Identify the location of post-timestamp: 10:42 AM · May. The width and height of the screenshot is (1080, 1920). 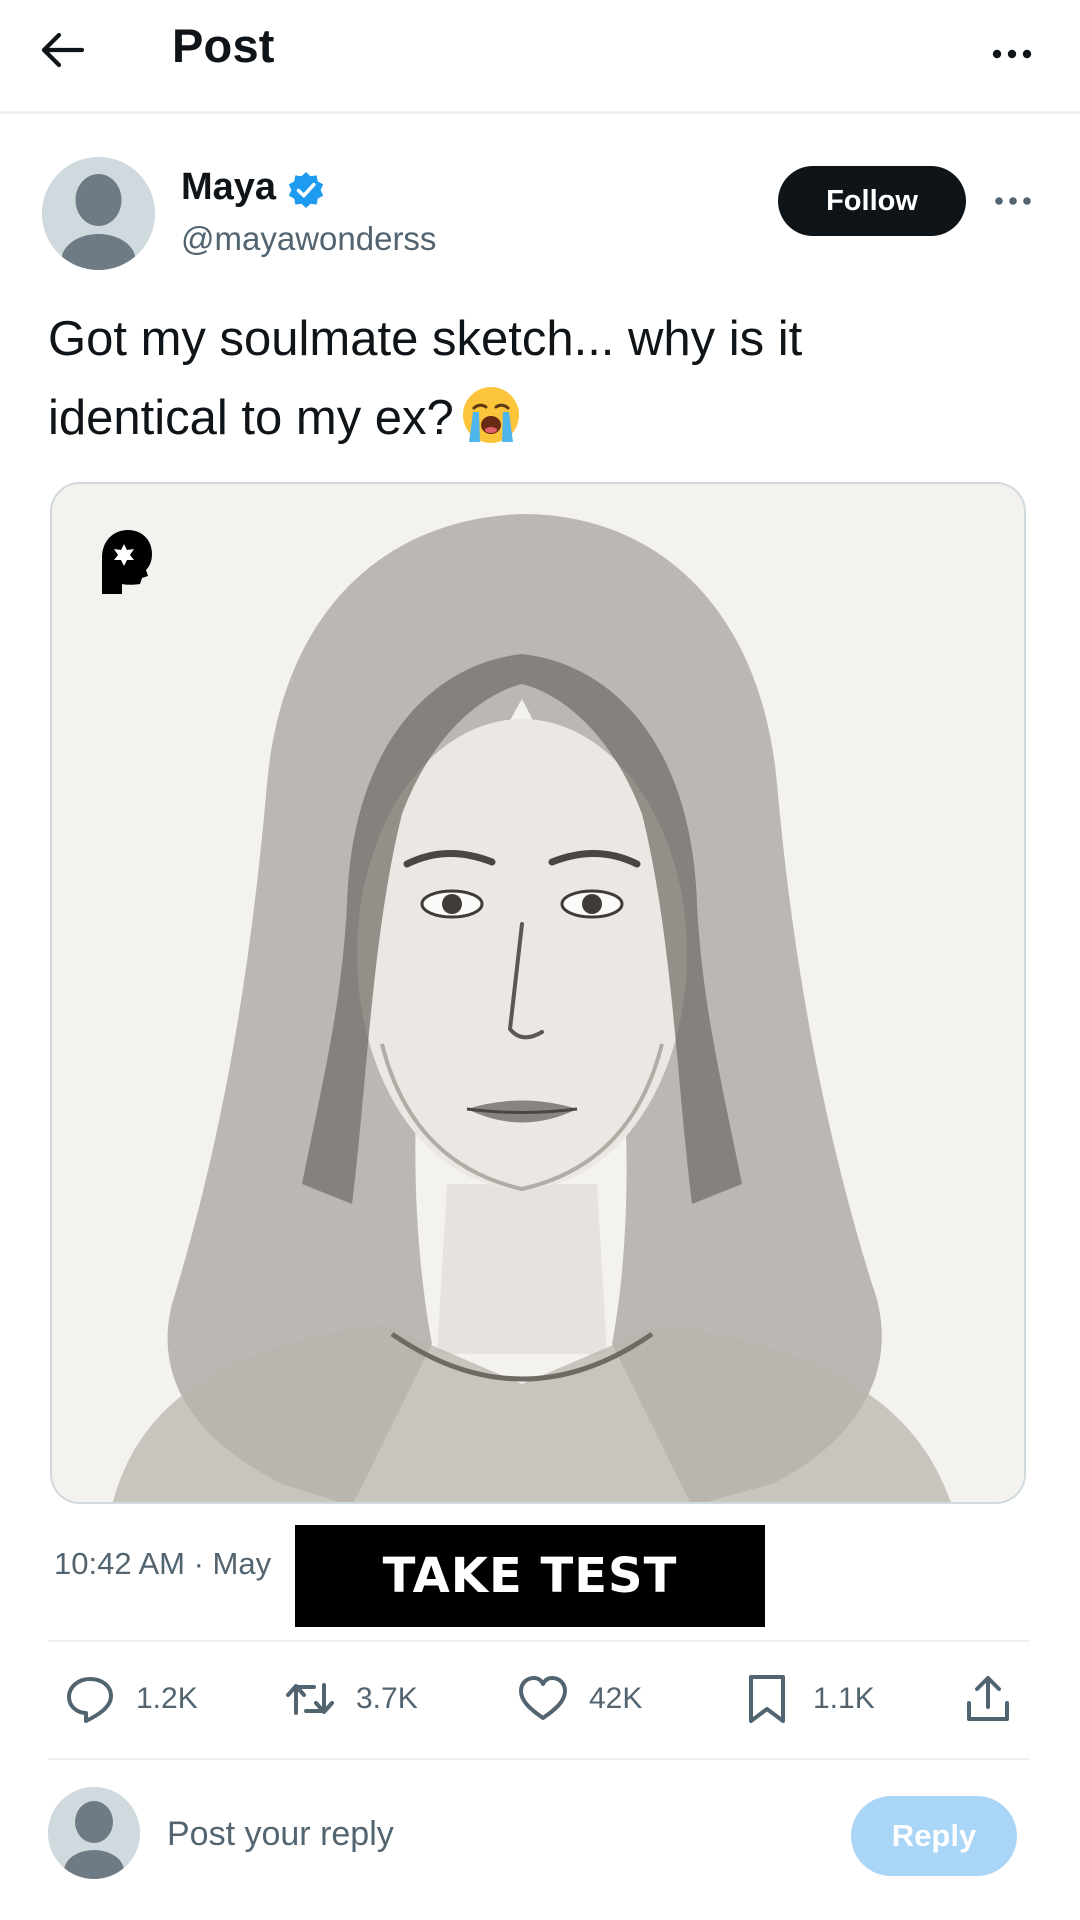
(162, 1564).